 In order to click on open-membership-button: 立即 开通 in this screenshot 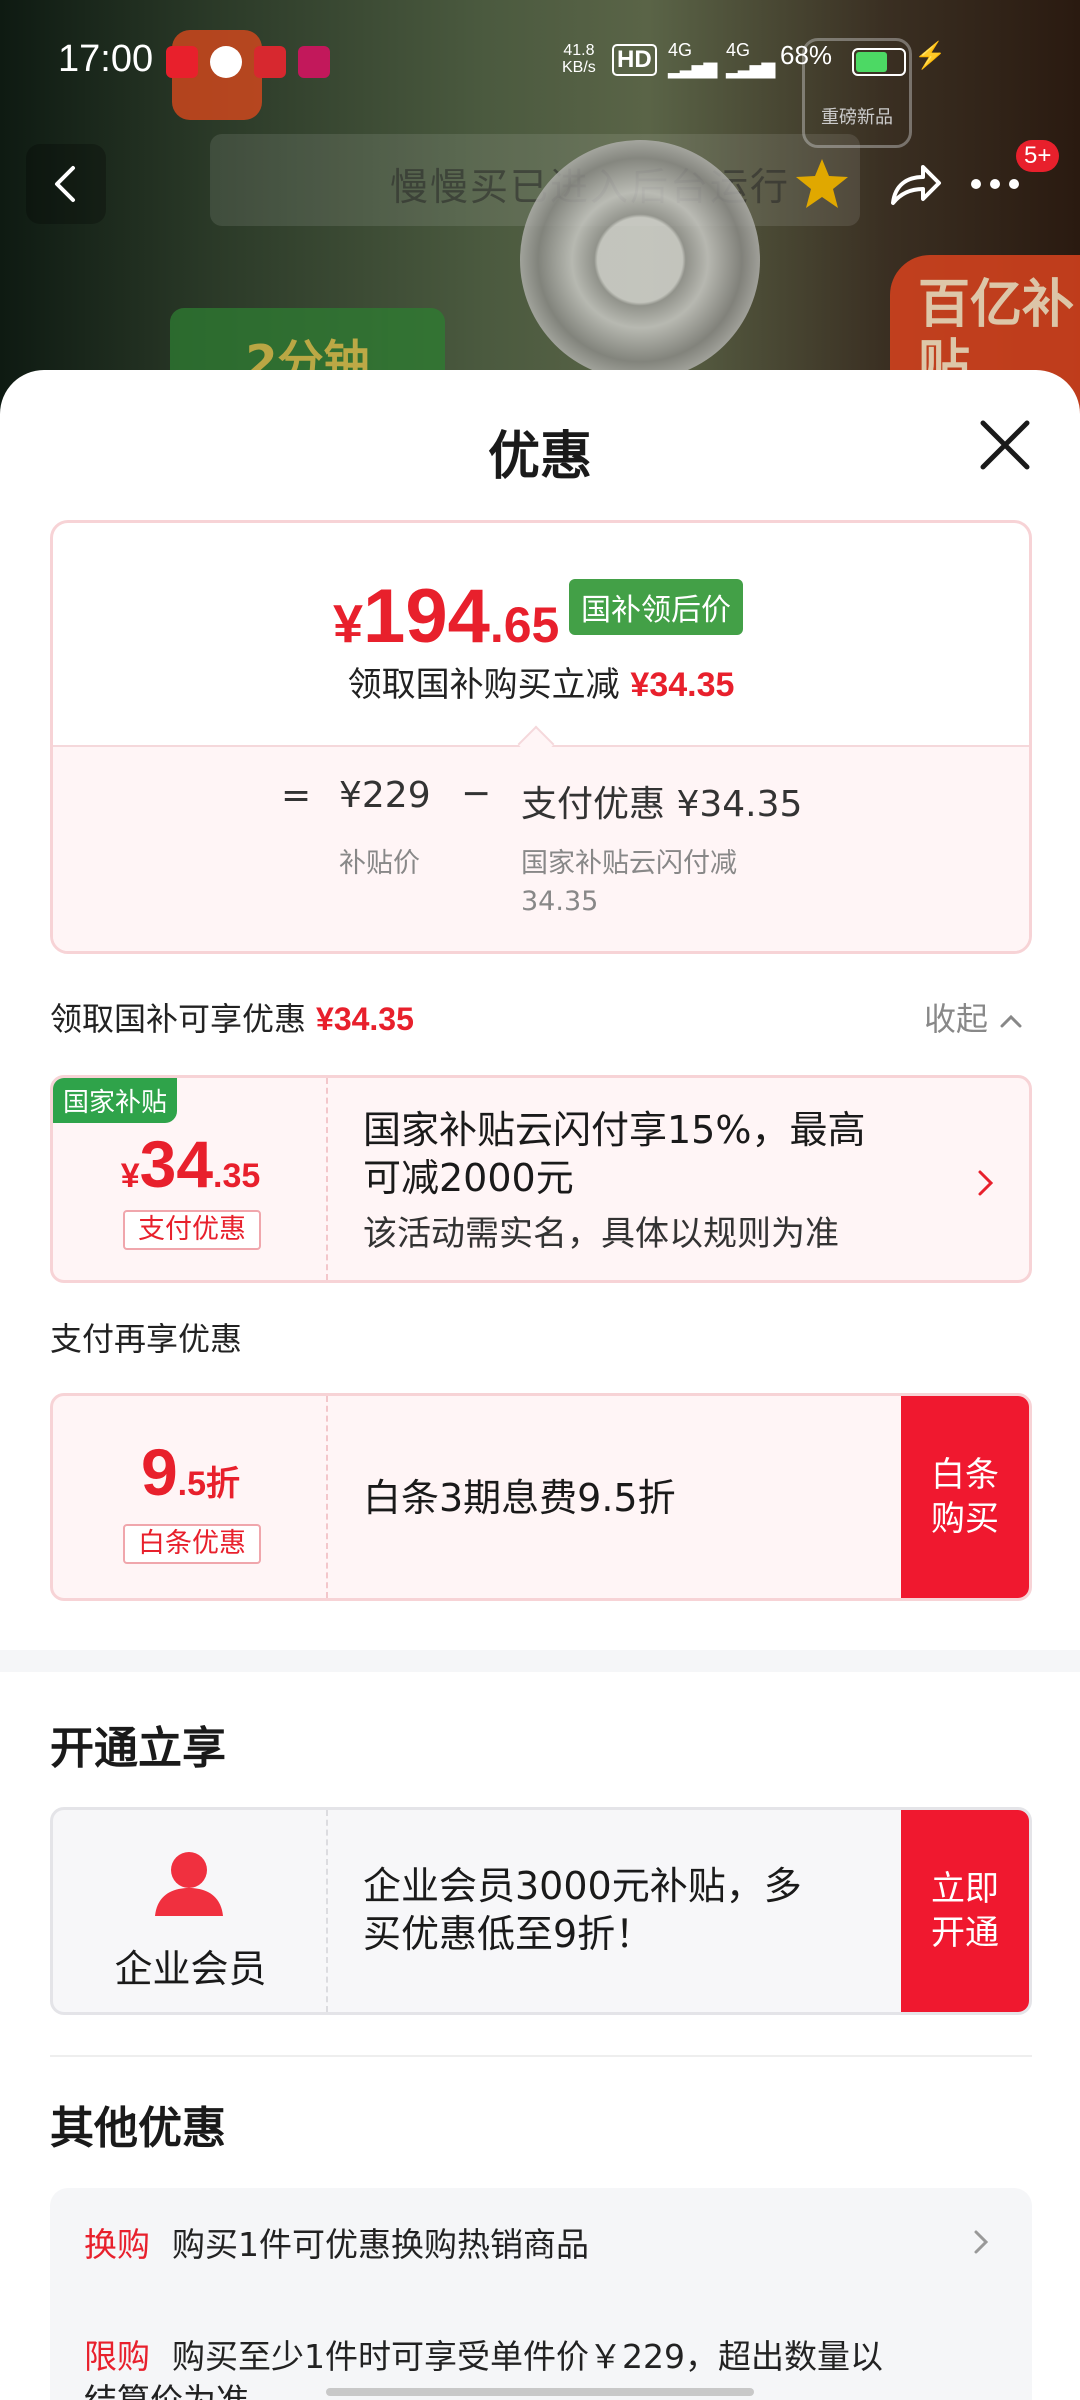, I will do `click(965, 1911)`.